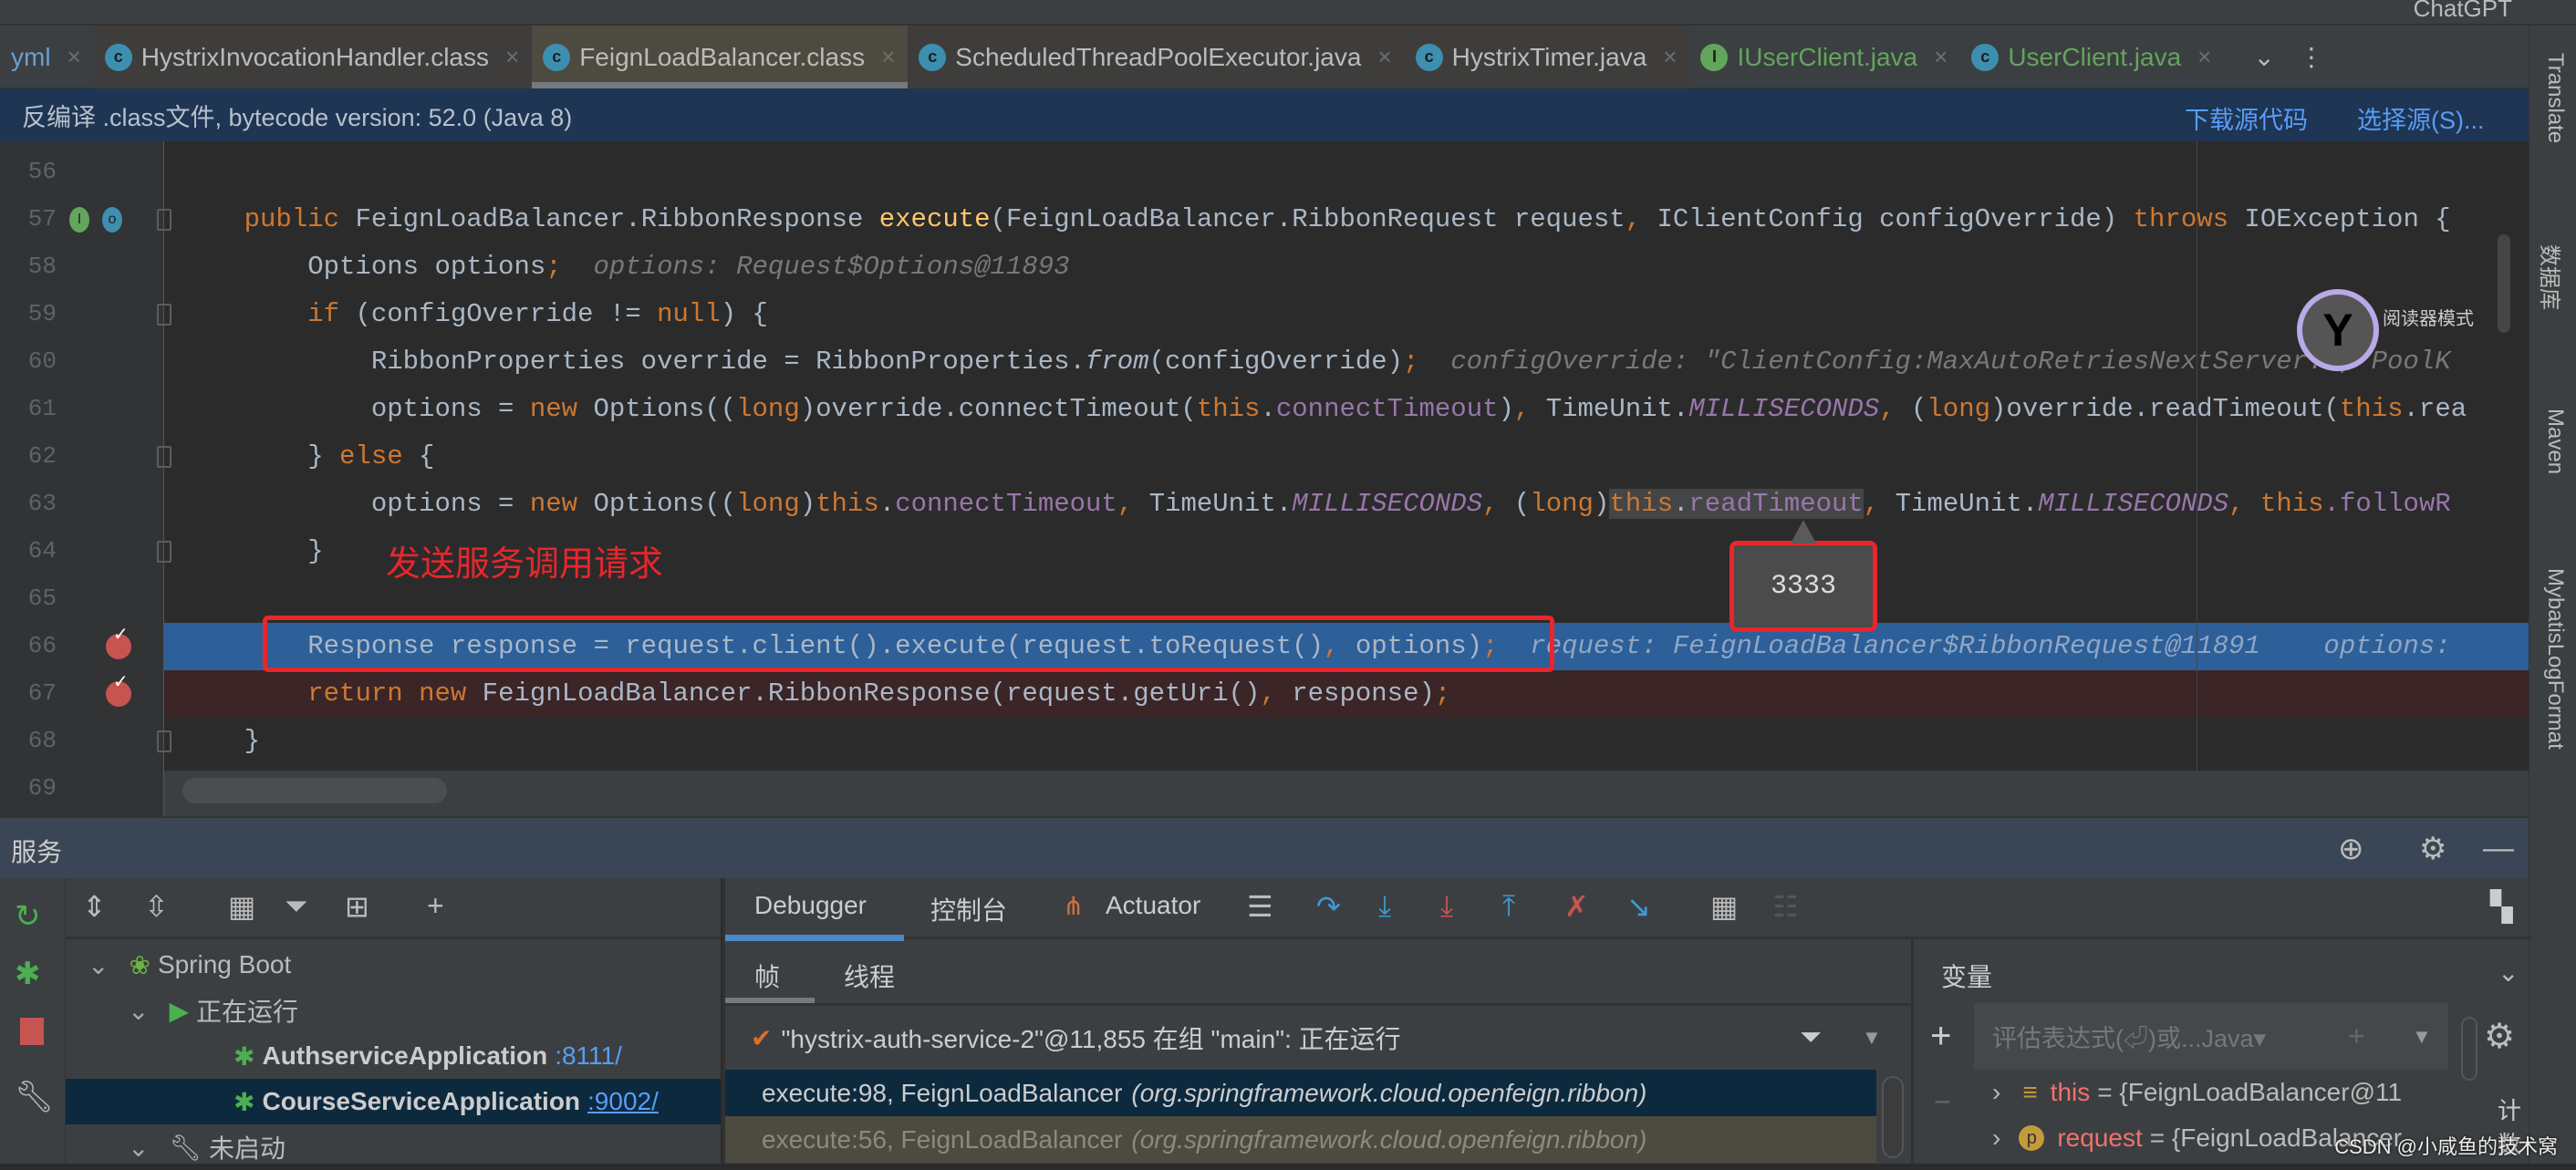 Image resolution: width=2576 pixels, height=1170 pixels. I want to click on collapse-chevron-icon: ⌄, so click(2508, 973).